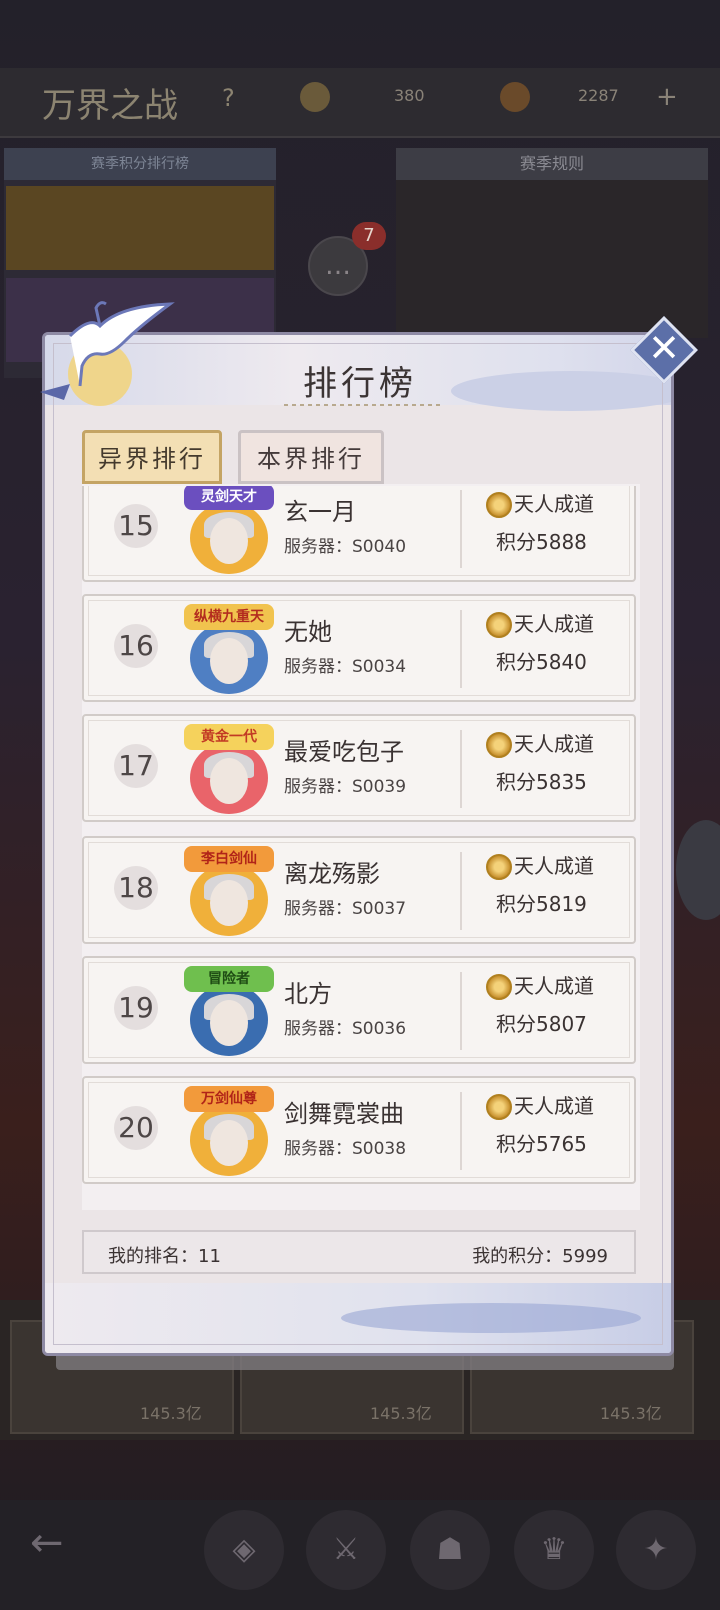  Describe the element at coordinates (359, 890) in the screenshot. I see `ranking-row: 18 李白剑仙 离龙殇影服务器：S0037 天人成道积分5819` at that location.